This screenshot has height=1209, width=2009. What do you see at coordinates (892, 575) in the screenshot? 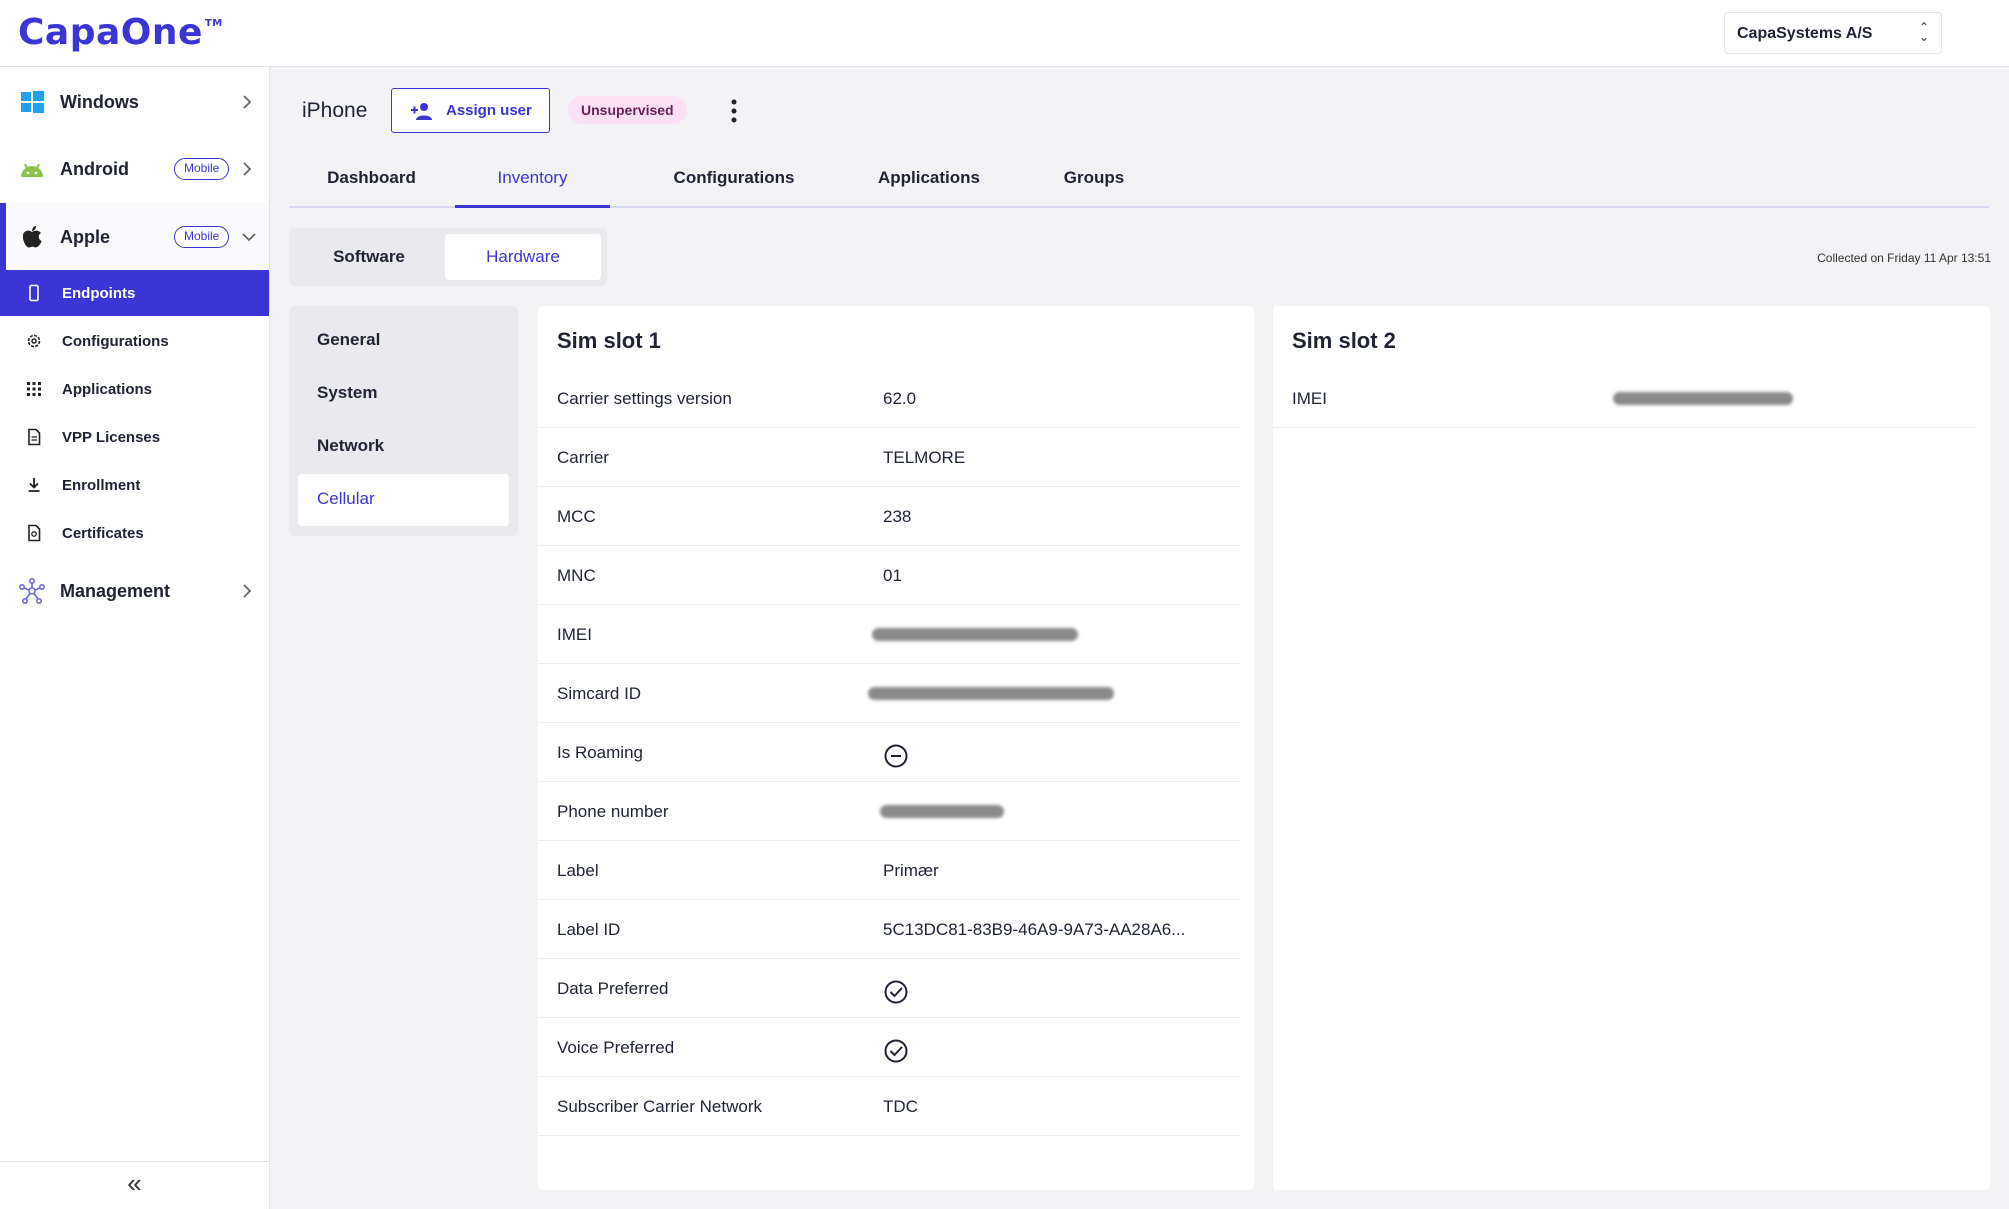
I see `kv-value: 01` at bounding box center [892, 575].